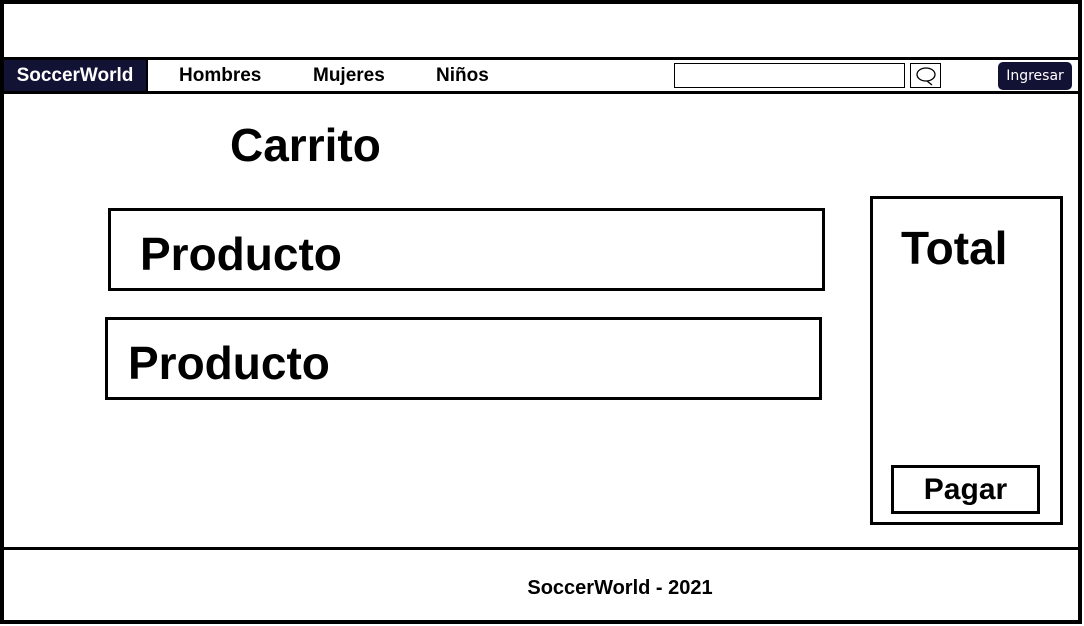  Describe the element at coordinates (965, 489) in the screenshot. I see `pay-button: Pagar` at that location.